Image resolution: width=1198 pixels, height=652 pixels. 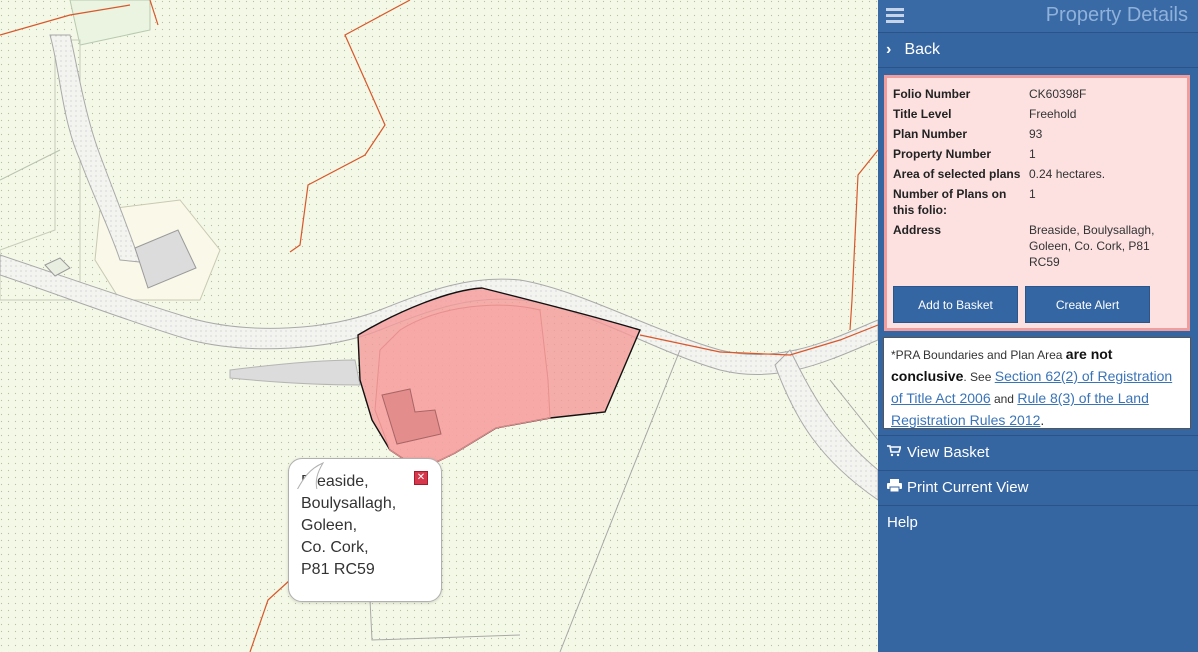 I want to click on popup-tail, so click(x=310, y=477).